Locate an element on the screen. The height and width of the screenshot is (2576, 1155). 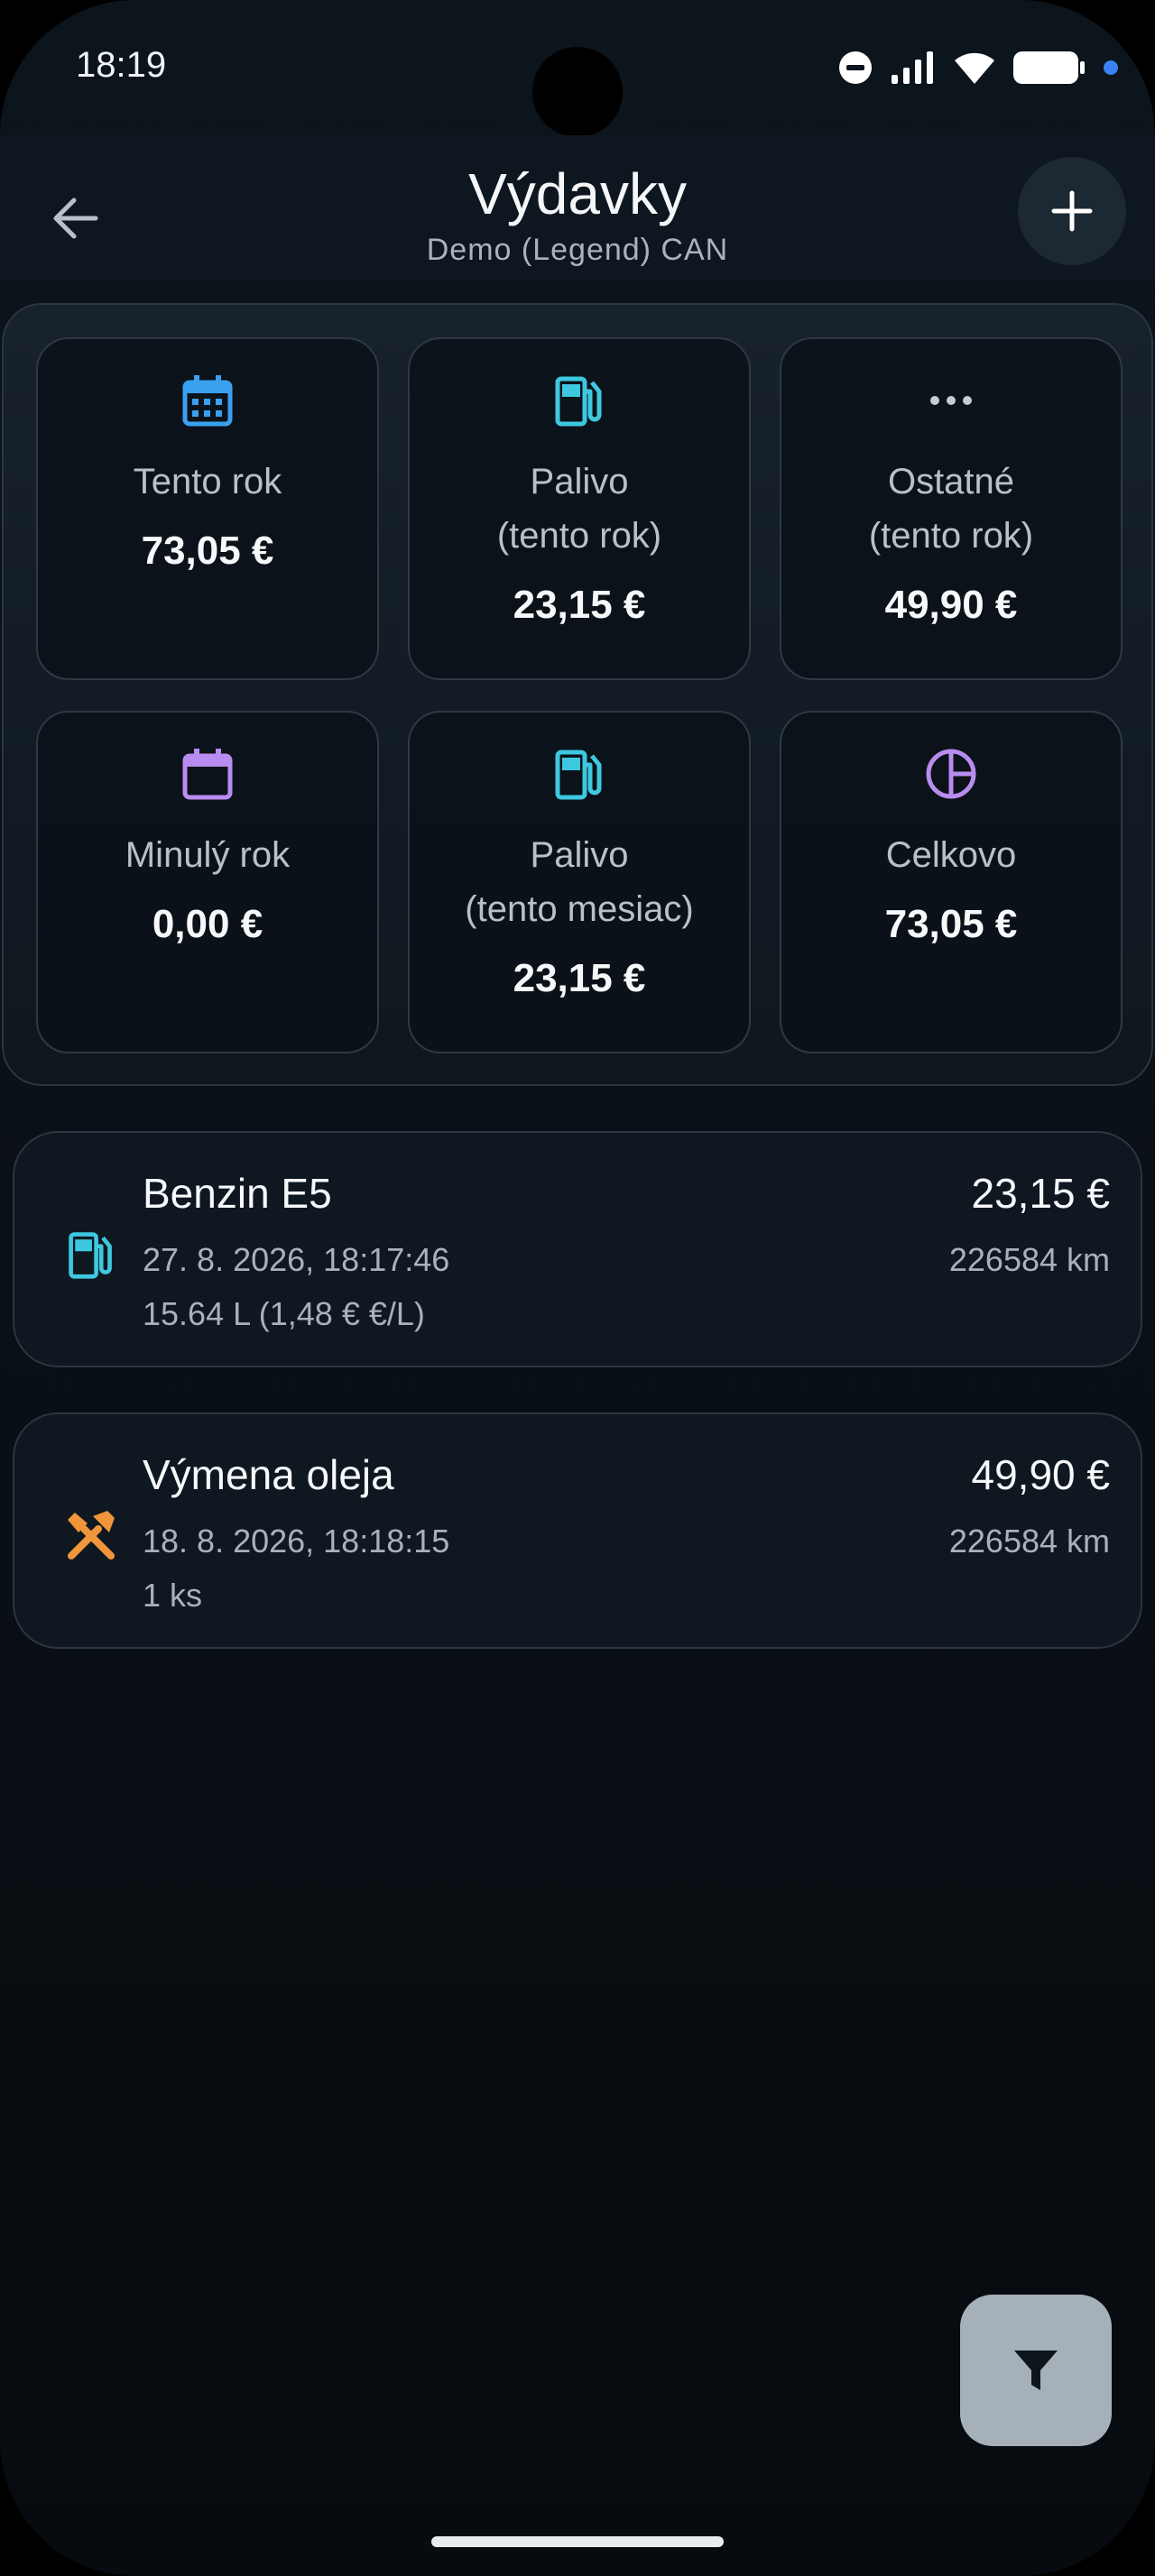
expense-amount: 49,90 € is located at coordinates (1040, 1474).